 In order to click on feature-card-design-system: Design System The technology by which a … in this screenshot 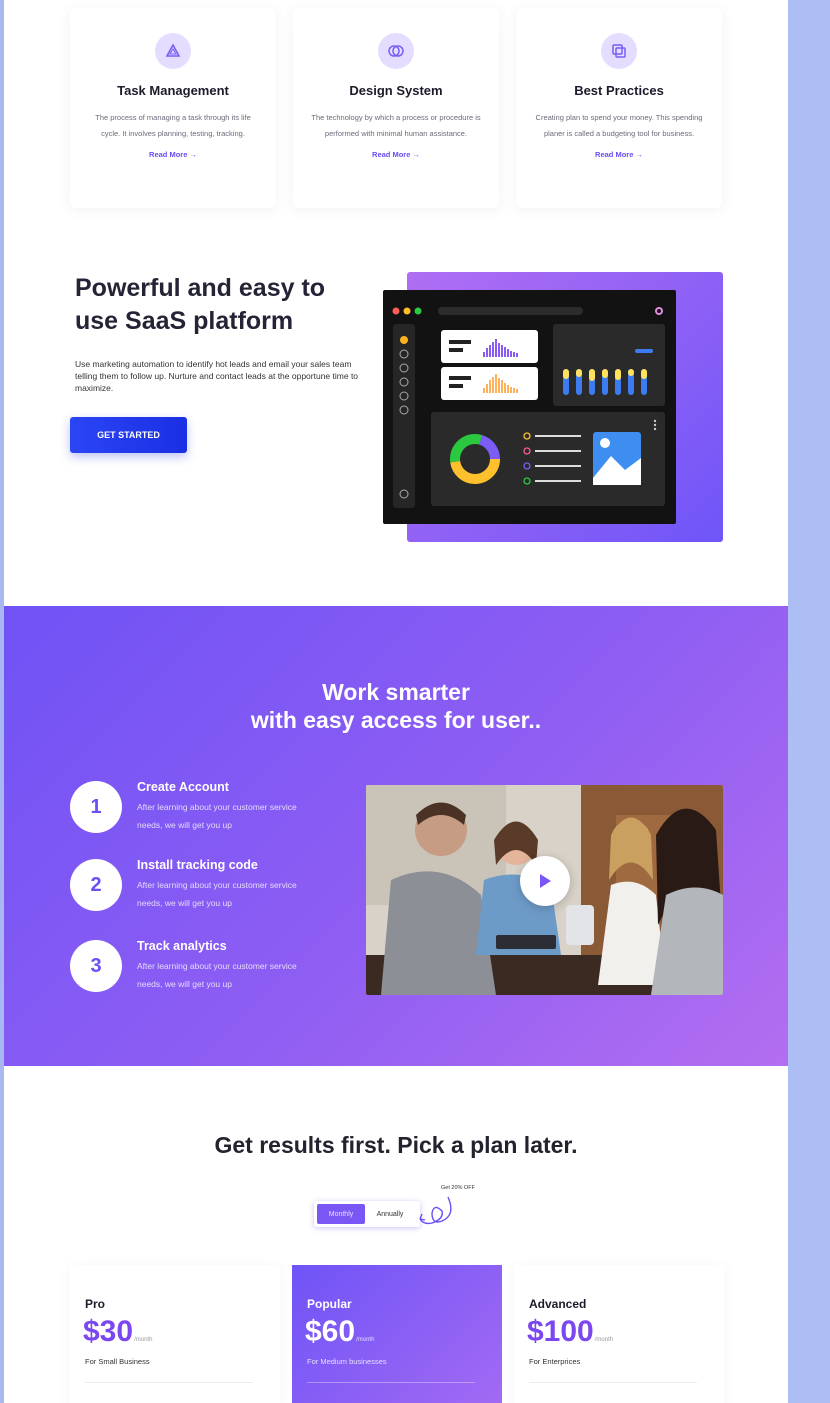, I will do `click(396, 108)`.